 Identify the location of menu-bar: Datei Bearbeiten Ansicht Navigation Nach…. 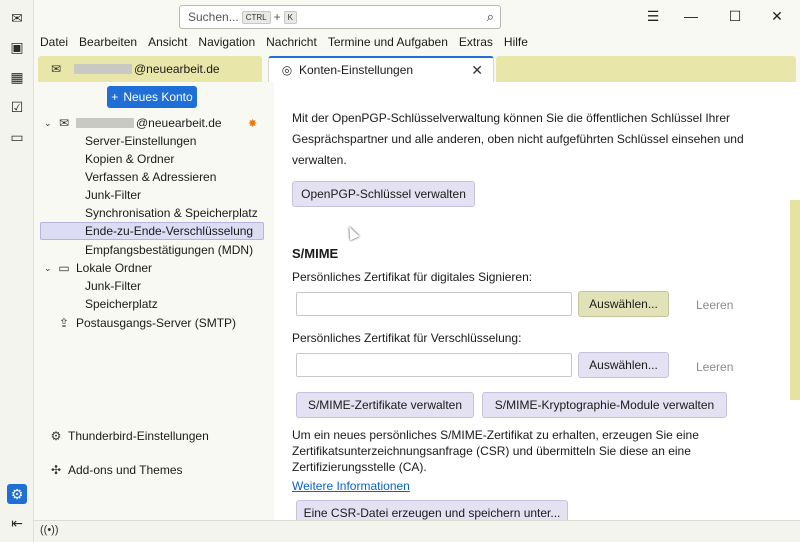
(417, 42).